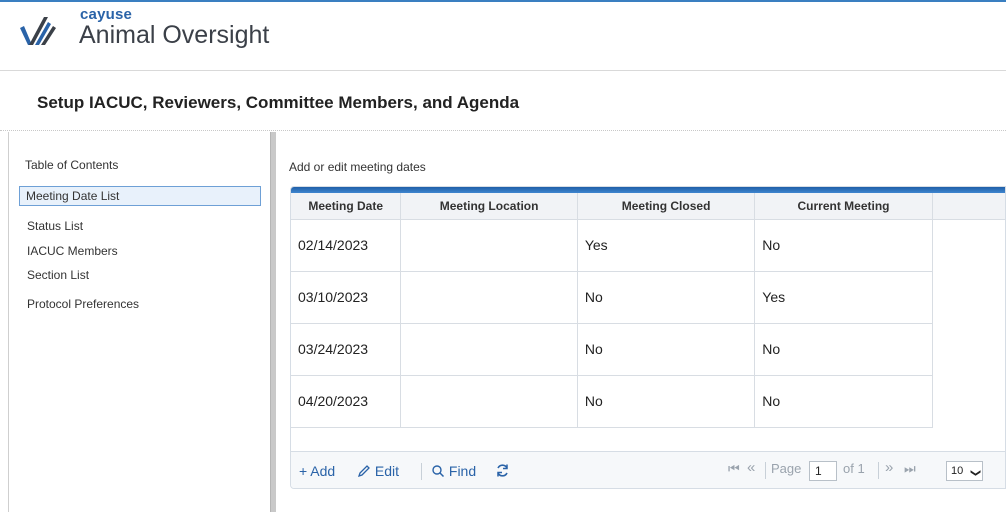 This screenshot has width=1006, height=512. I want to click on cell-meeting-closed: Yes, so click(666, 245).